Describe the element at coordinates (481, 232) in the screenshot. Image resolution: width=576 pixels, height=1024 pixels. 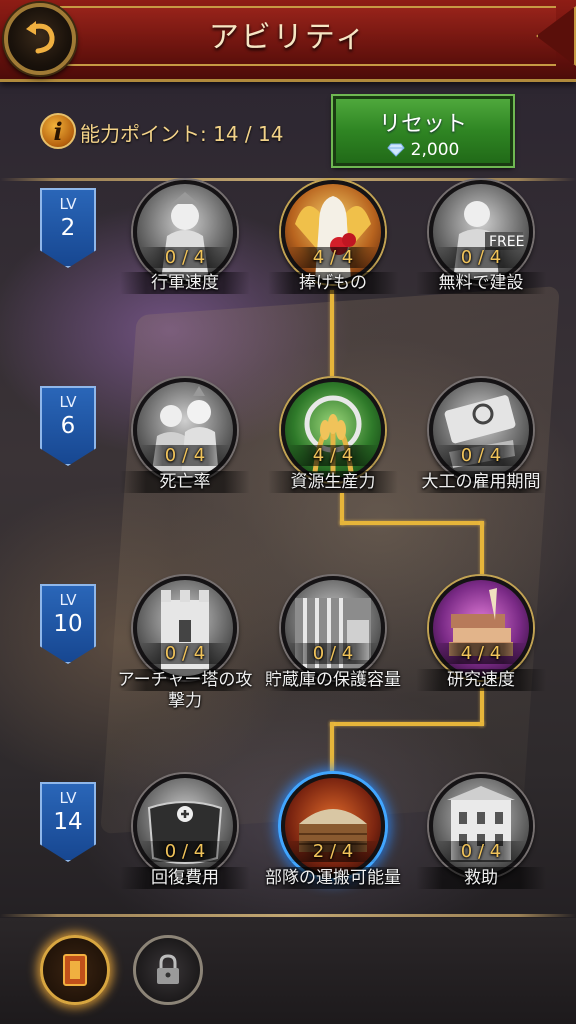
I see `builder-free-icon: FREE` at that location.